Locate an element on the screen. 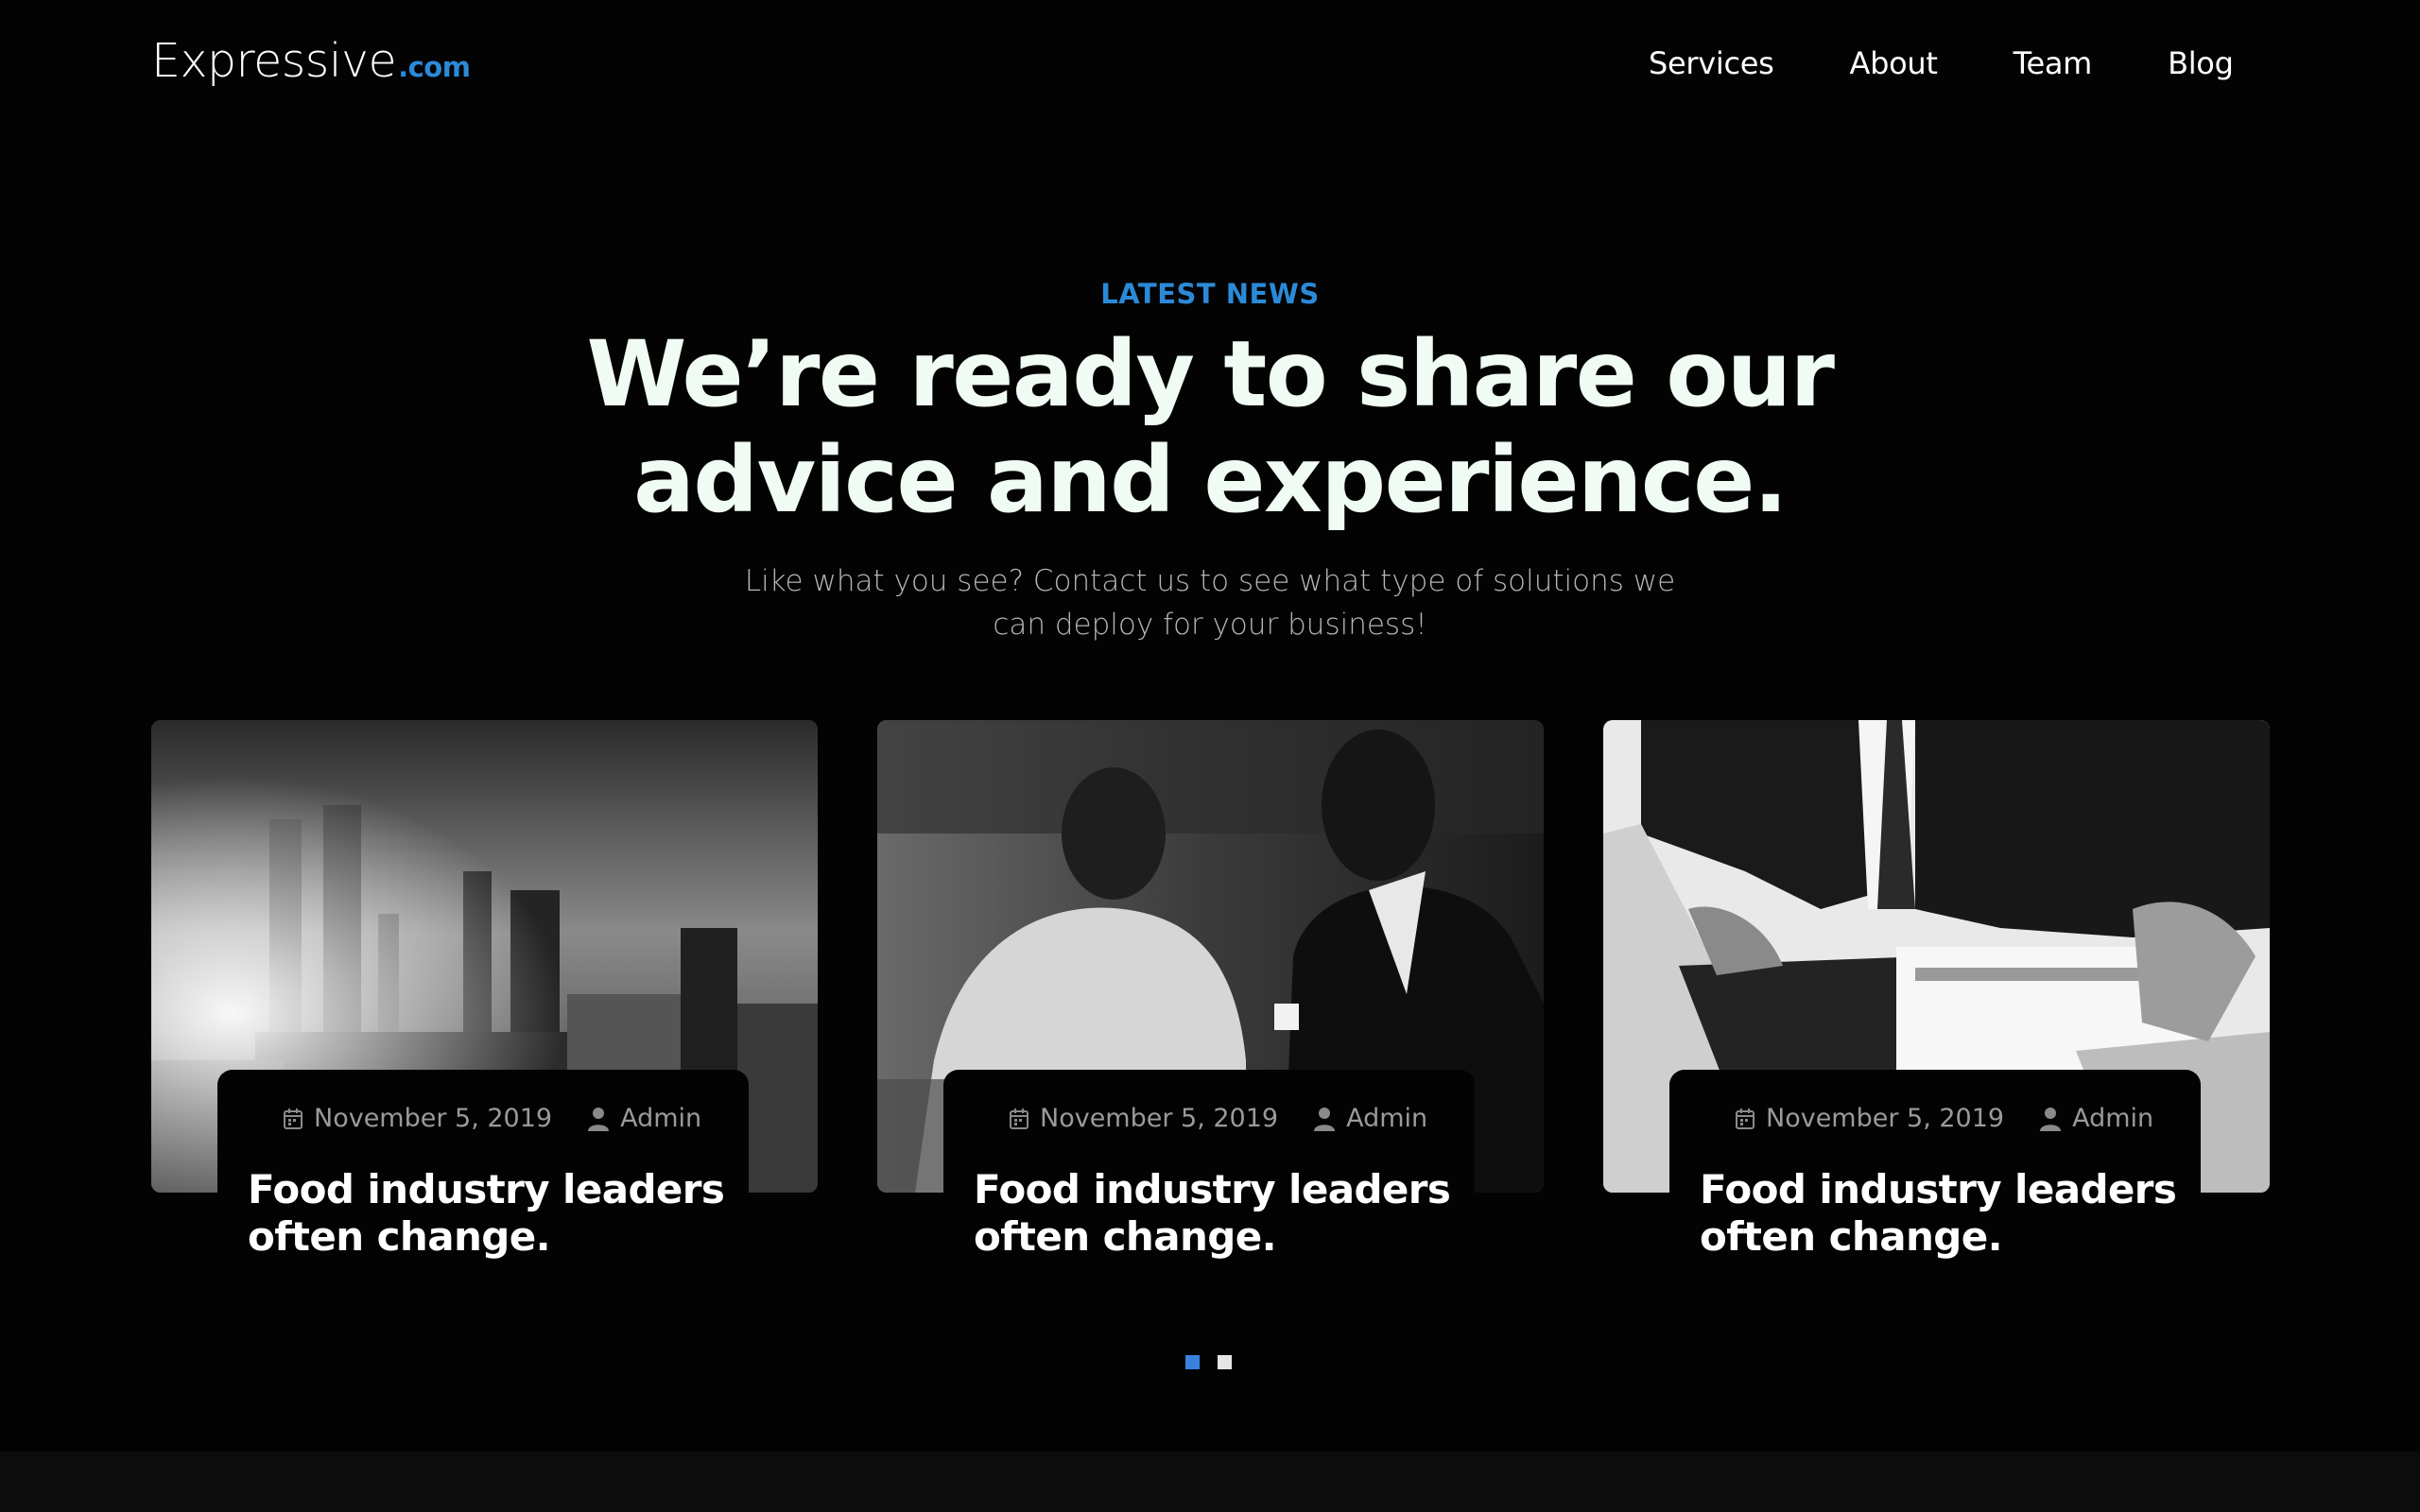 Image resolution: width=2420 pixels, height=1512 pixels. pagination-dot is located at coordinates (1225, 1362).